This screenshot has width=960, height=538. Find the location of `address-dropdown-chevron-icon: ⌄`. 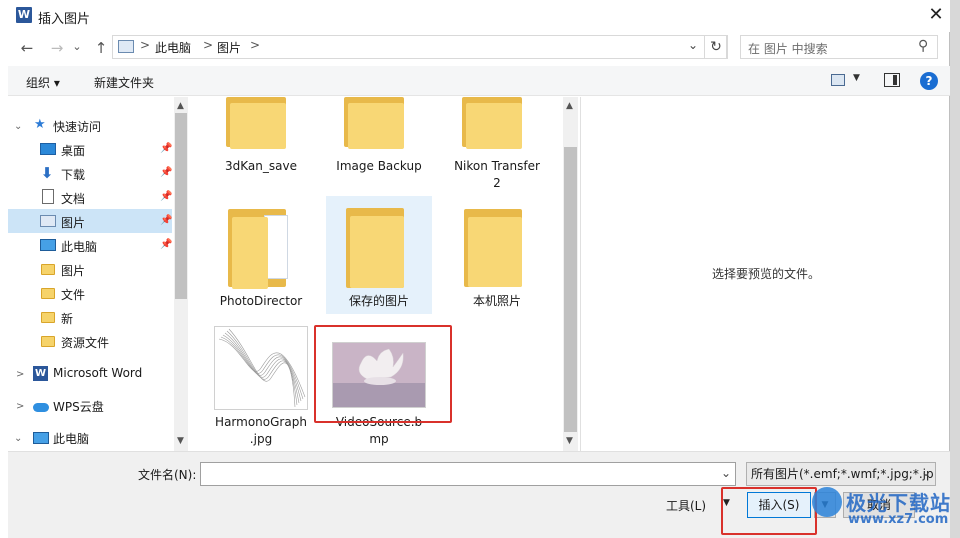

address-dropdown-chevron-icon: ⌄ is located at coordinates (693, 45).